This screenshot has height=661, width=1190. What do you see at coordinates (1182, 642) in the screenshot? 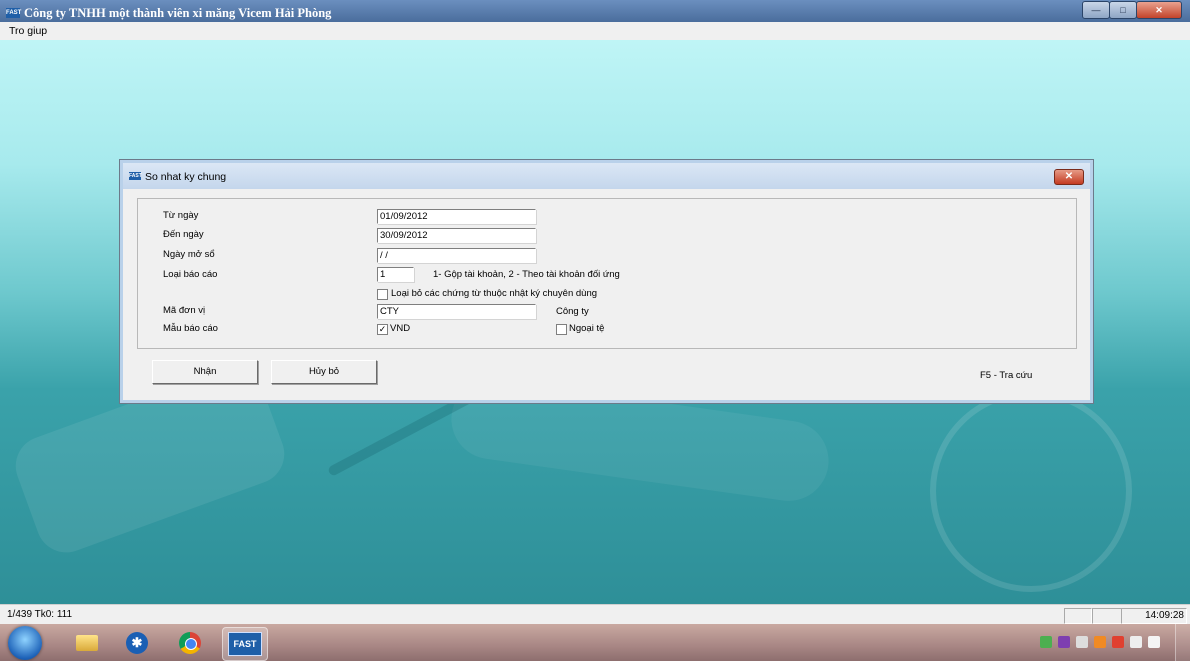
I see `show-desktop-button` at bounding box center [1182, 642].